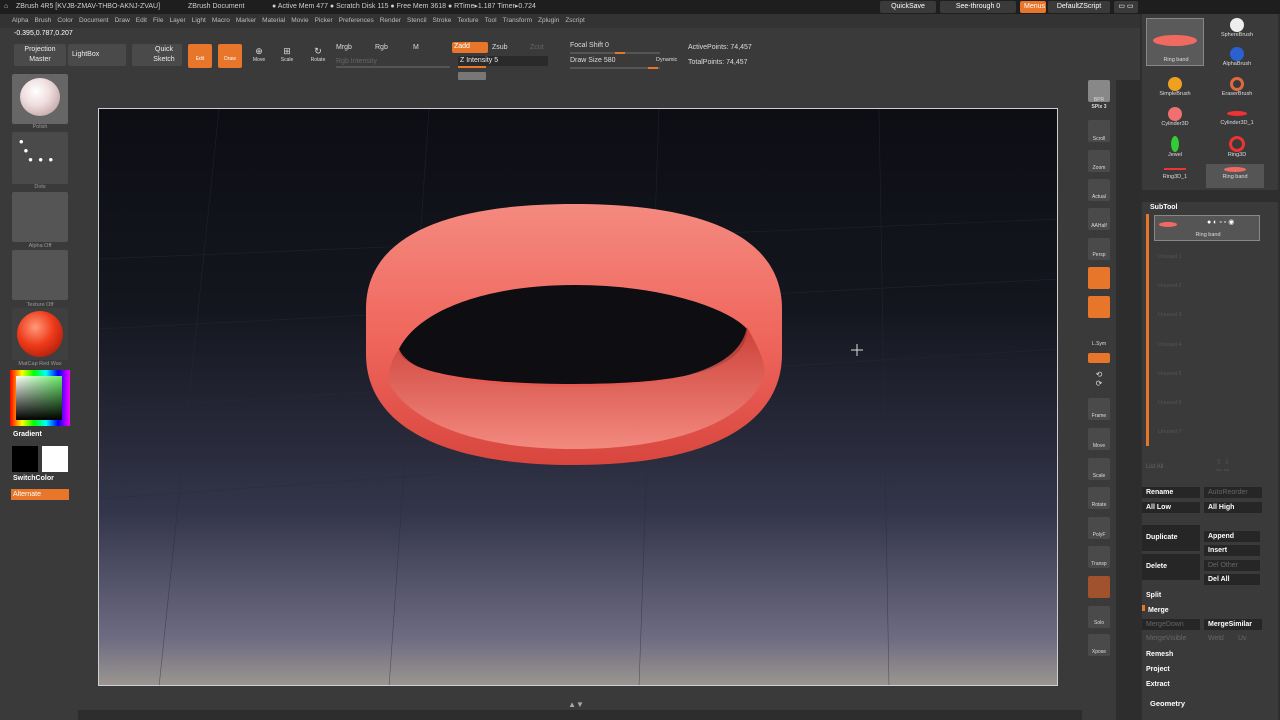 The width and height of the screenshot is (1280, 720). Describe the element at coordinates (259, 54) in the screenshot. I see `move-button: ⊕ Move` at that location.